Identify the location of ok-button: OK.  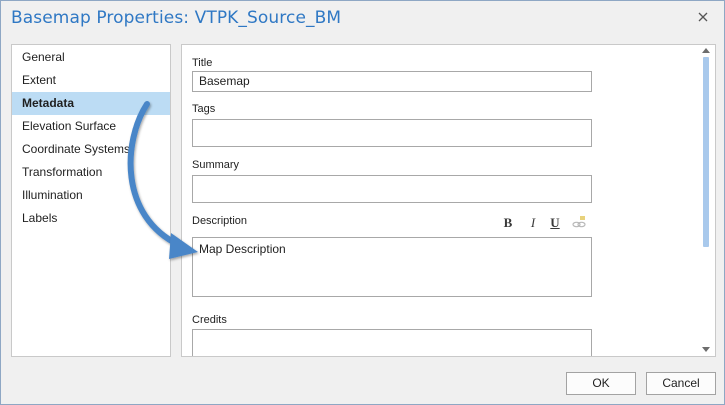
(601, 383).